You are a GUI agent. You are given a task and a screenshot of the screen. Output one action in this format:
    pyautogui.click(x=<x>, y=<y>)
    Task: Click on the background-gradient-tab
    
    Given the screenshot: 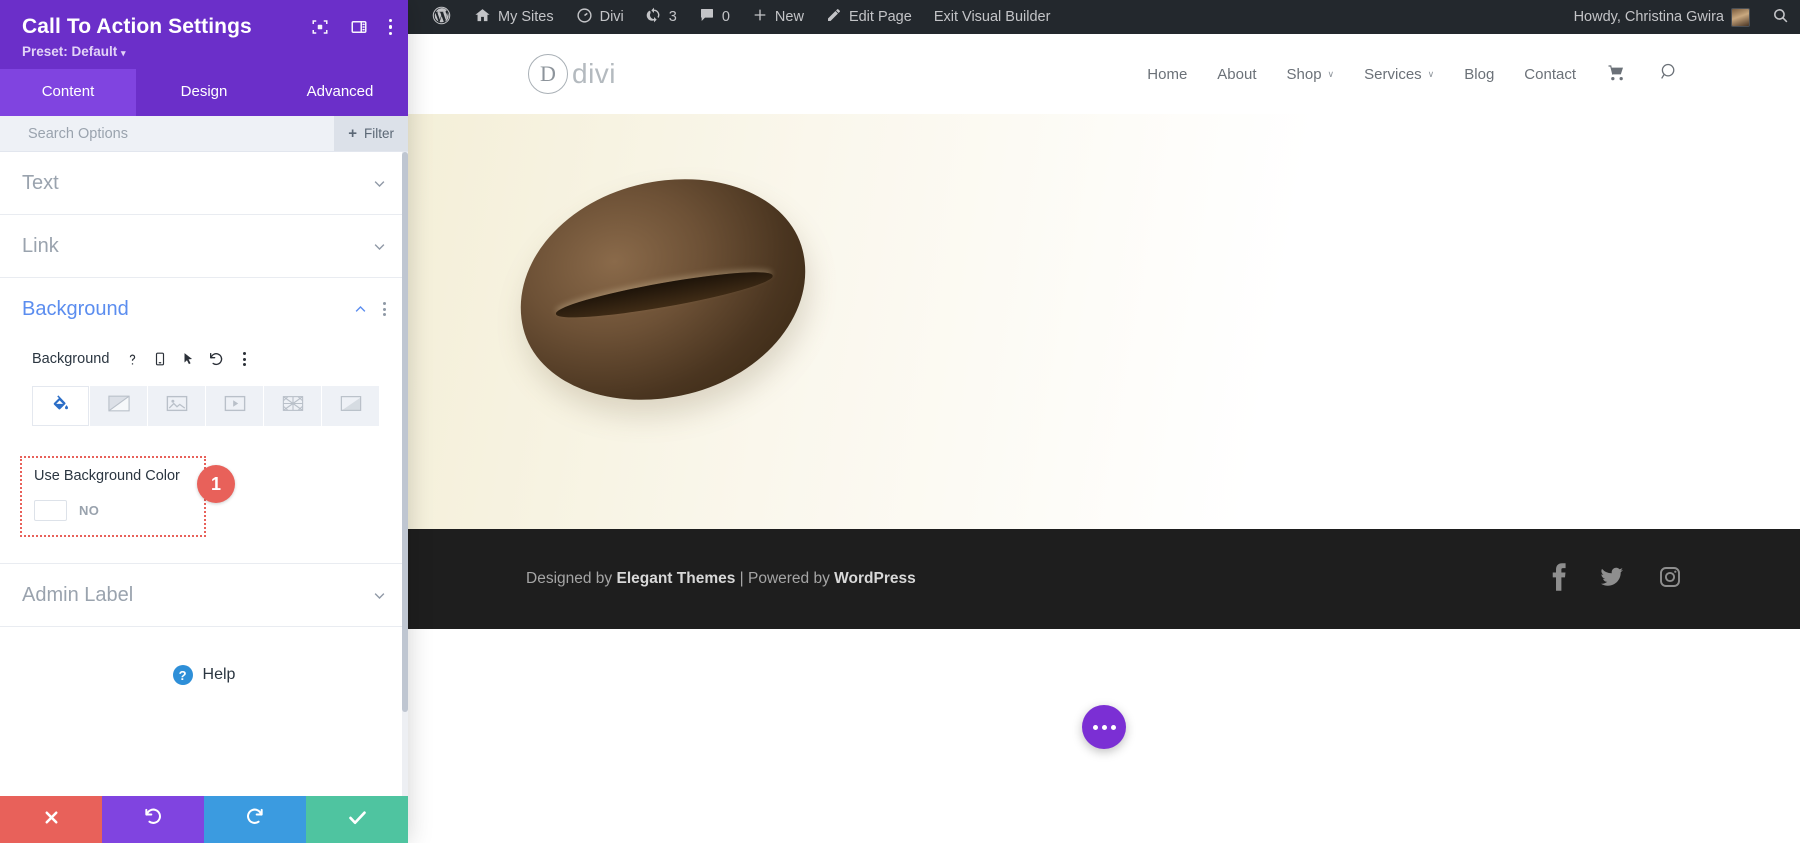 What is the action you would take?
    pyautogui.click(x=118, y=406)
    